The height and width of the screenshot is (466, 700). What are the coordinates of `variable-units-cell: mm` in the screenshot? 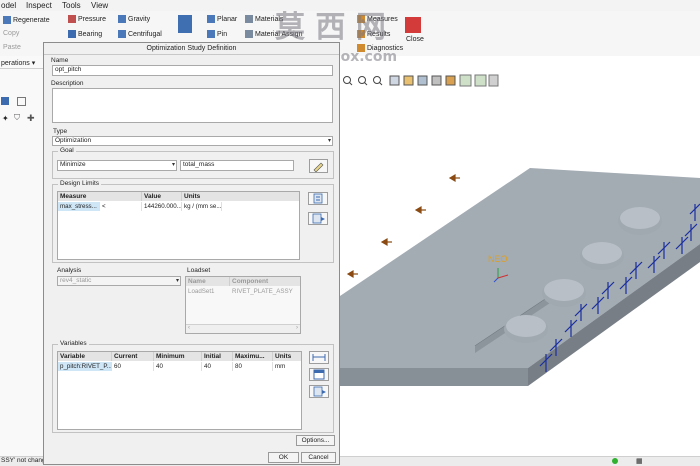 It's located at (287, 366).